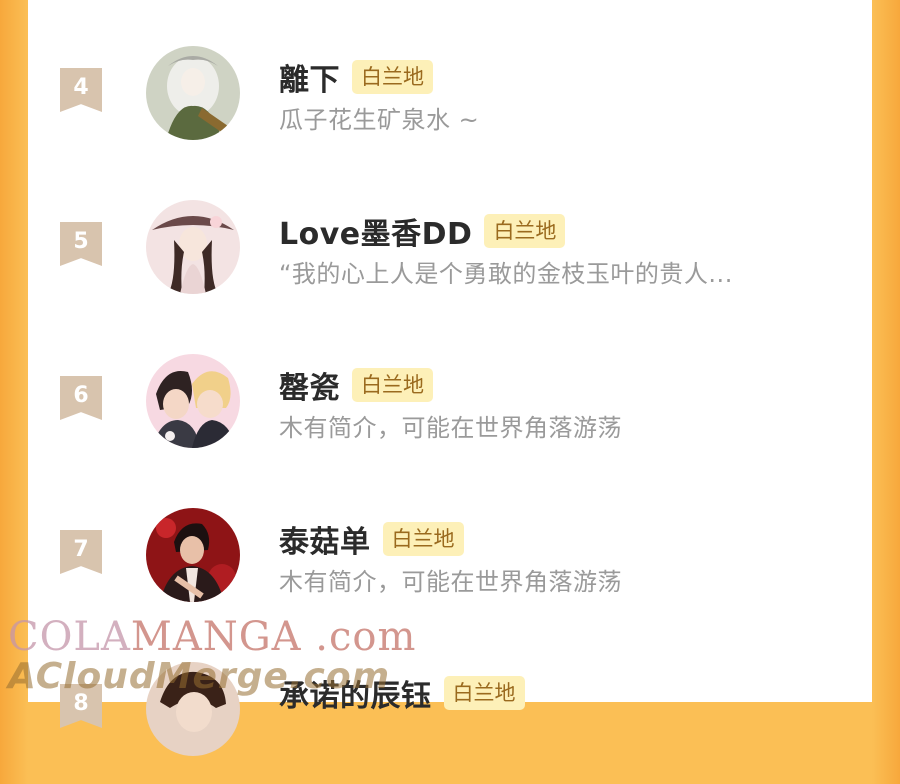 The height and width of the screenshot is (784, 900). Describe the element at coordinates (81, 552) in the screenshot. I see `rank-ribbon: 7` at that location.